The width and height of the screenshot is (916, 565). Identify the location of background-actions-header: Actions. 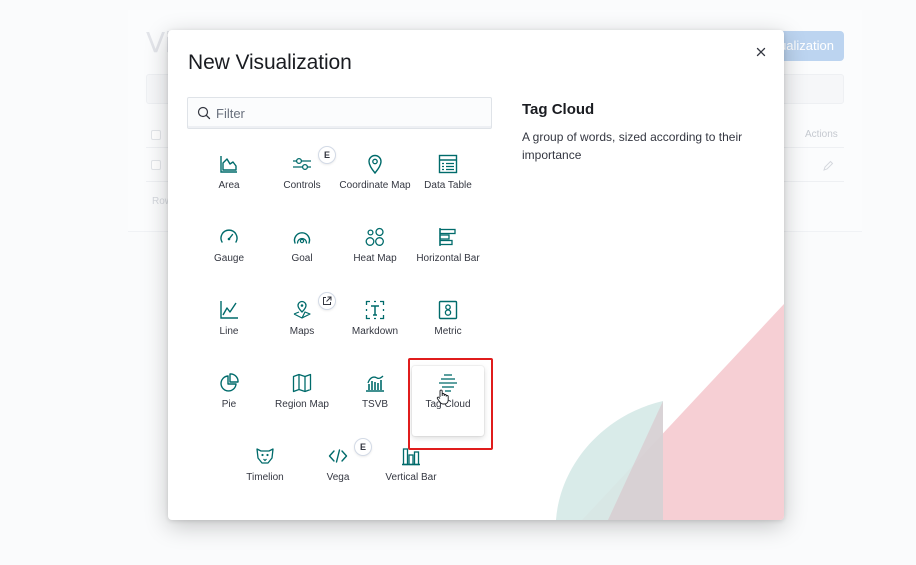
(821, 134).